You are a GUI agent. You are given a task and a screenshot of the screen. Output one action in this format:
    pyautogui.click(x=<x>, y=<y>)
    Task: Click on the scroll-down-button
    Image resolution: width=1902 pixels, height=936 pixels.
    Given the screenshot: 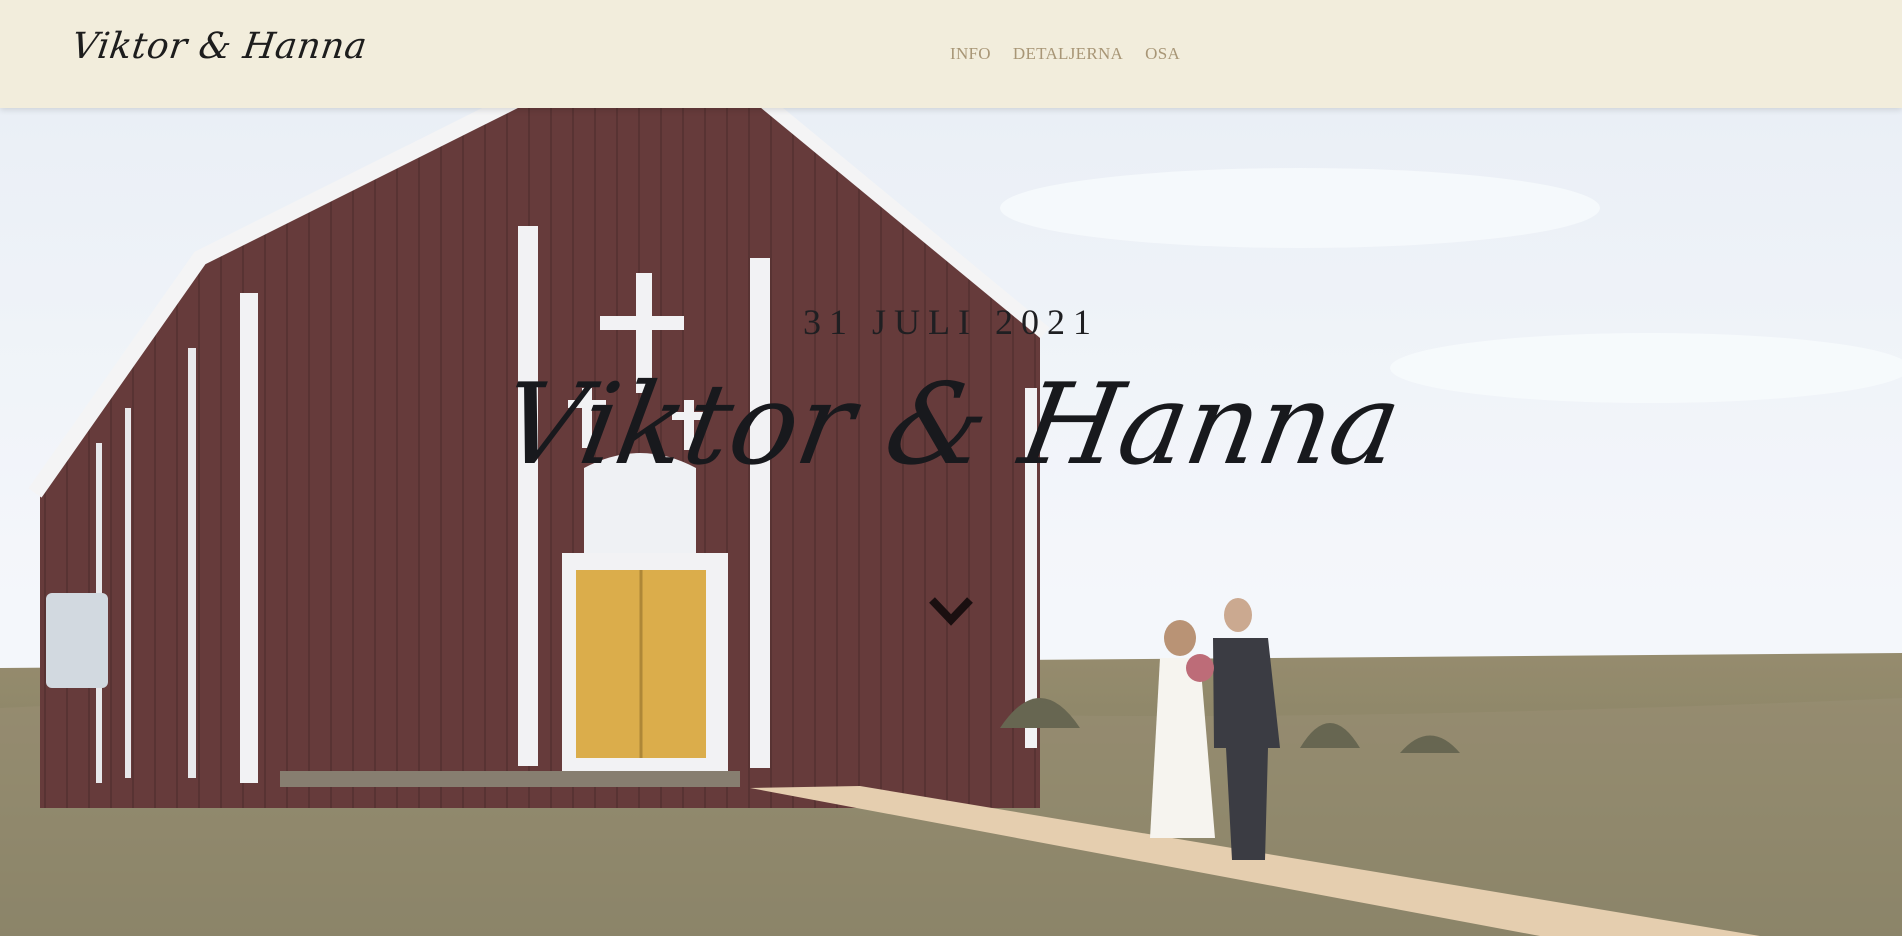 What is the action you would take?
    pyautogui.click(x=951, y=611)
    